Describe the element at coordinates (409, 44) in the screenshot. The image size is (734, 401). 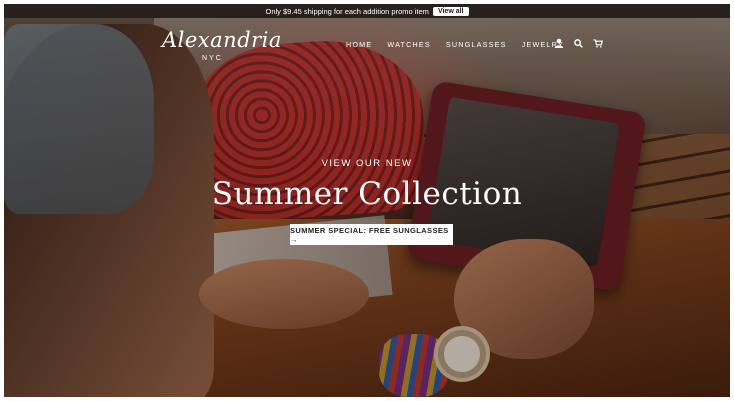
I see `nav-watches: WATCHES` at that location.